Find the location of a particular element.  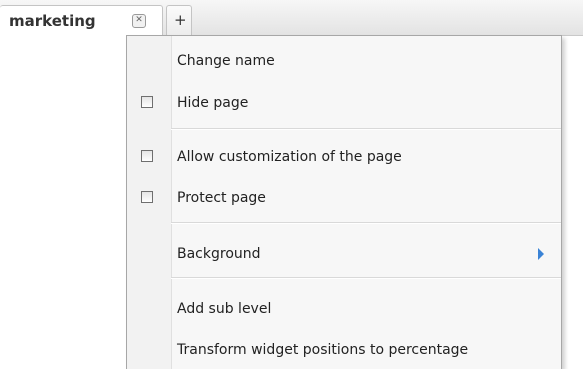

tab-marketing: marketing ✕ is located at coordinates (81, 20).